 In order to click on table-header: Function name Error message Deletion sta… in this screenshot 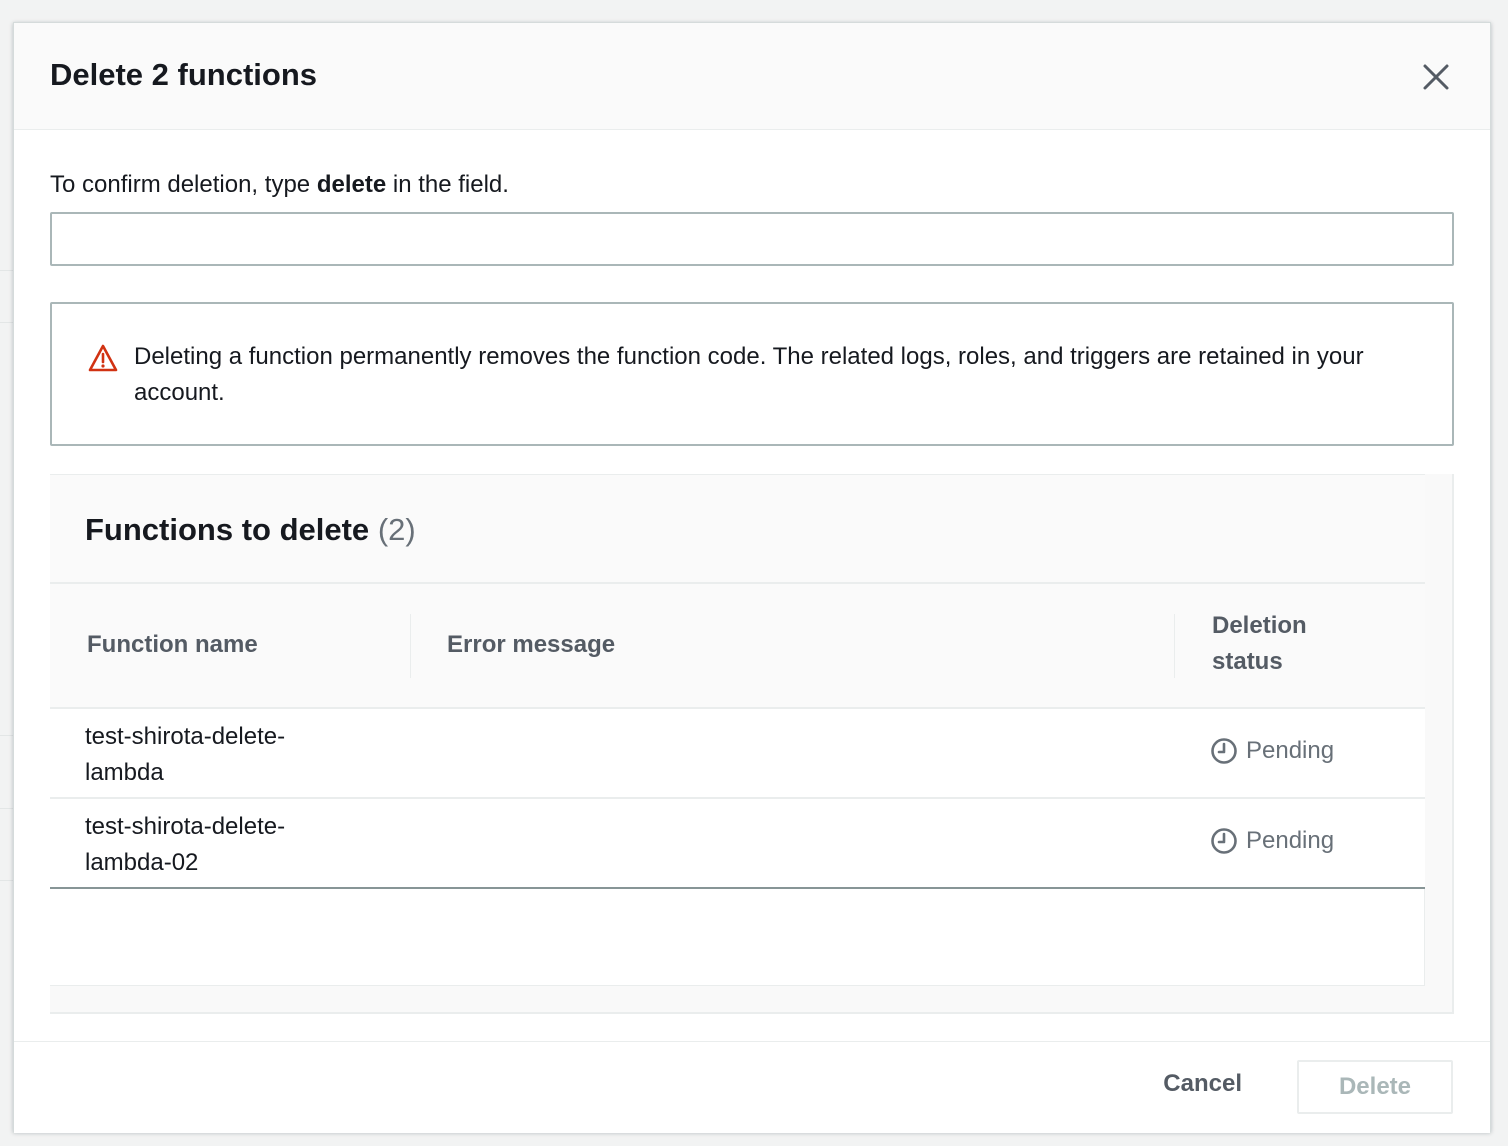, I will do `click(737, 646)`.